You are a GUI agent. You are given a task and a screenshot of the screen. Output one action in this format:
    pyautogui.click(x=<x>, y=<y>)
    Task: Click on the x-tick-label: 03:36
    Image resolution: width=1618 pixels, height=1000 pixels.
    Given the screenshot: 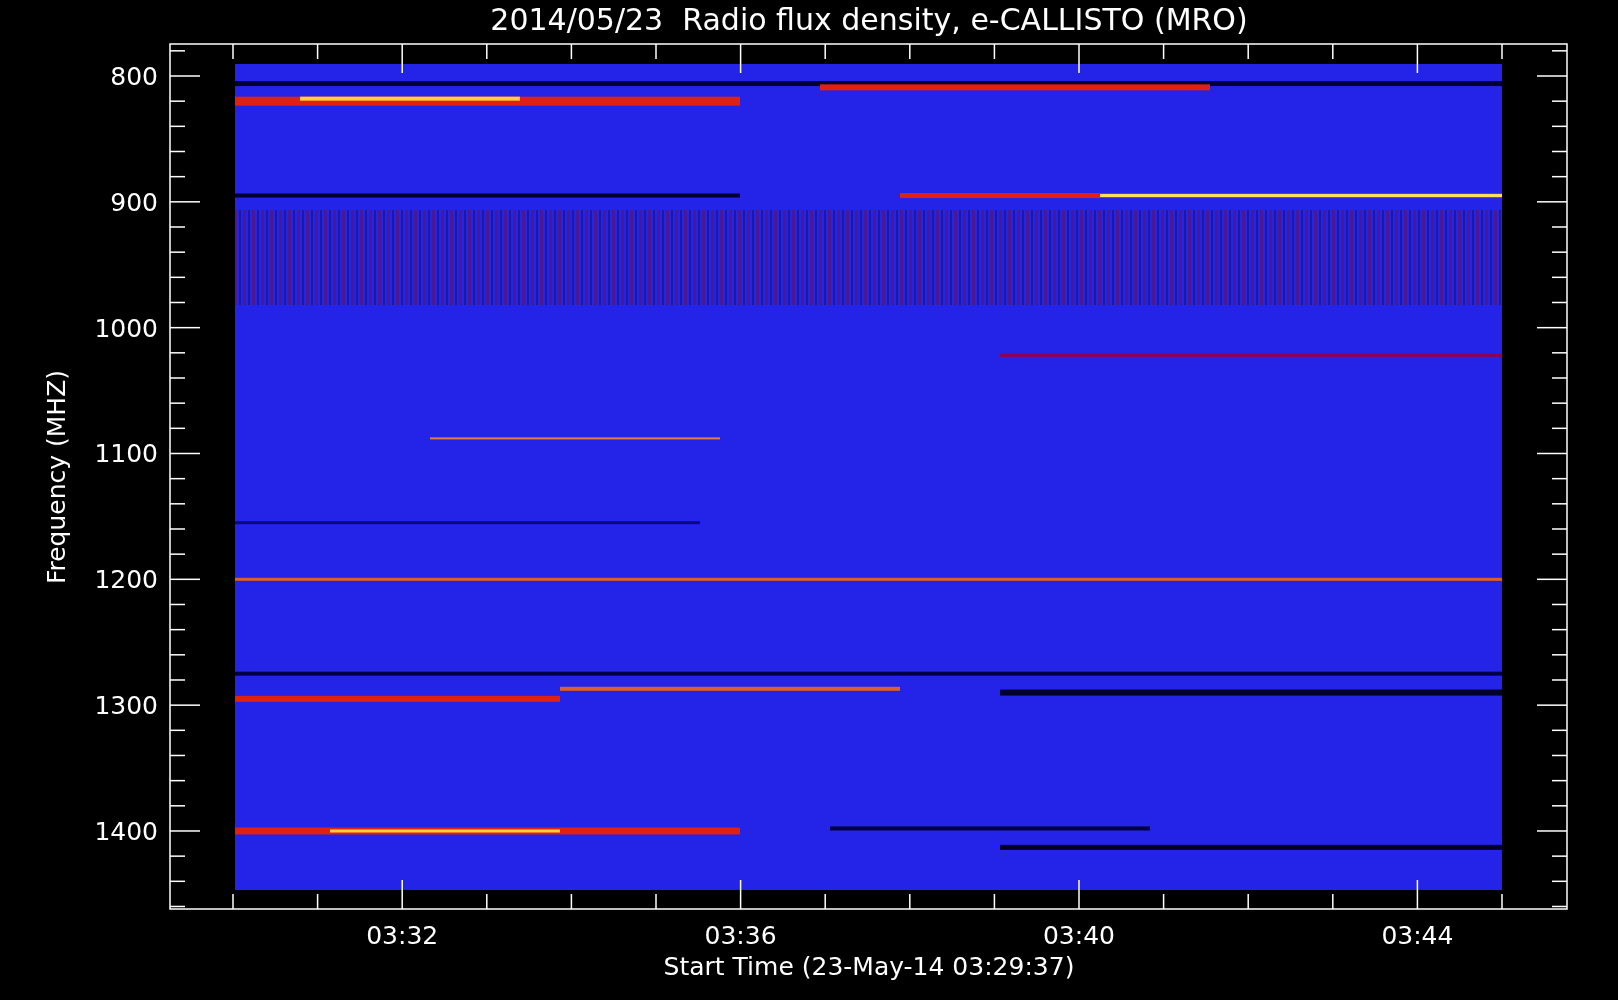 What is the action you would take?
    pyautogui.click(x=740, y=935)
    